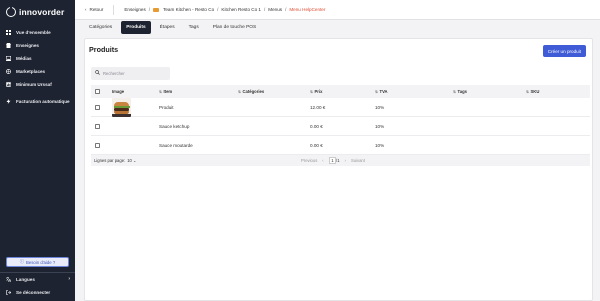 The height and width of the screenshot is (301, 600). I want to click on column-header-price: ⇅ Prix, so click(342, 91).